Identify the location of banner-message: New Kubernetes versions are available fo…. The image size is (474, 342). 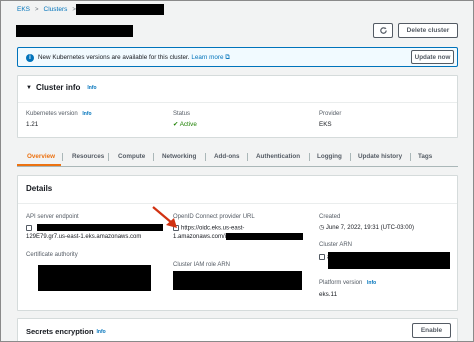
(114, 57).